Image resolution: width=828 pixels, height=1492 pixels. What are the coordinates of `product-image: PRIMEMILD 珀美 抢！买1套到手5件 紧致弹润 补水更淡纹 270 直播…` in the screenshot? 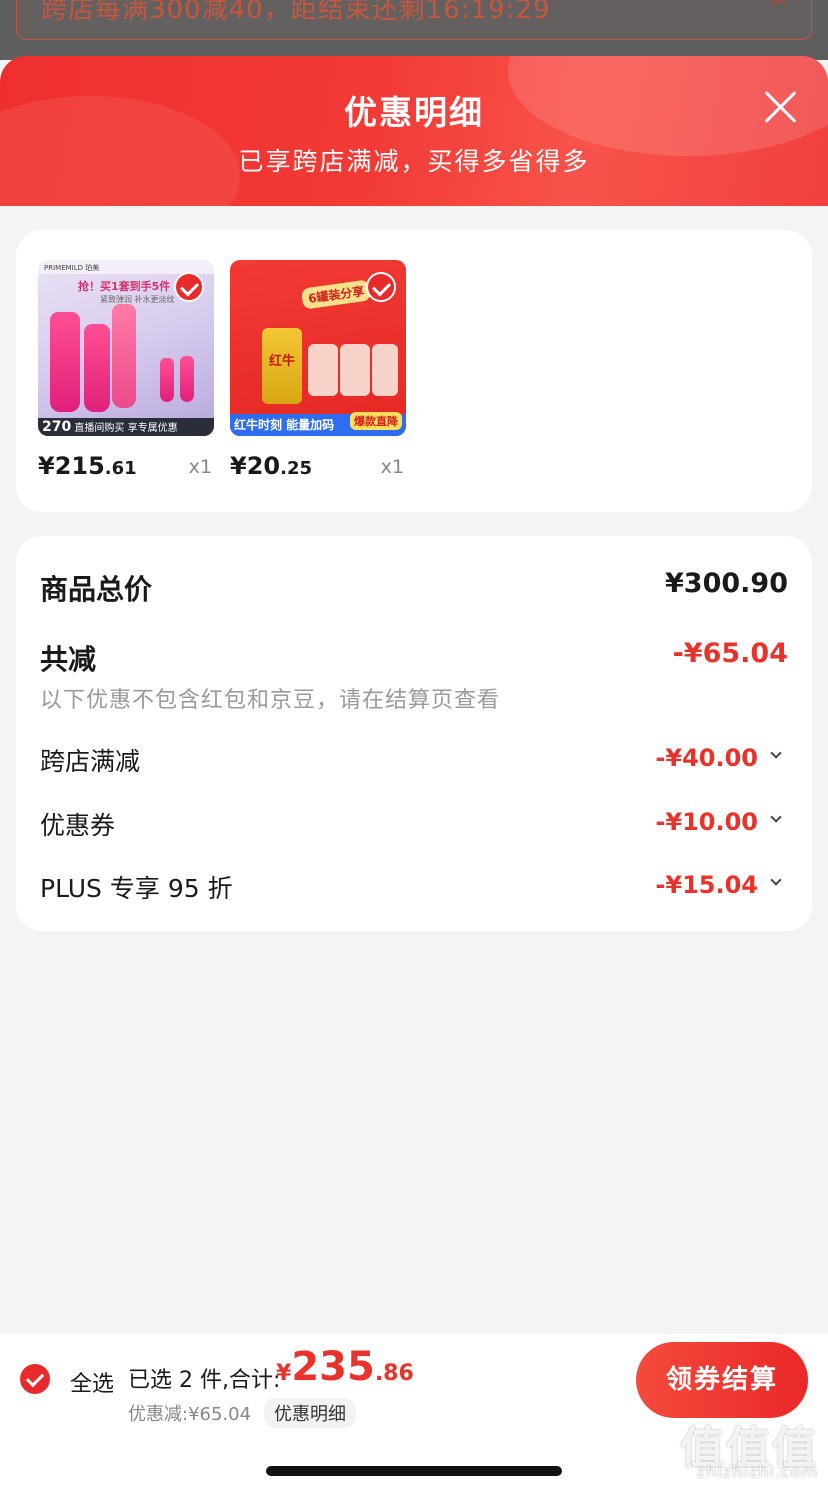 It's located at (126, 348).